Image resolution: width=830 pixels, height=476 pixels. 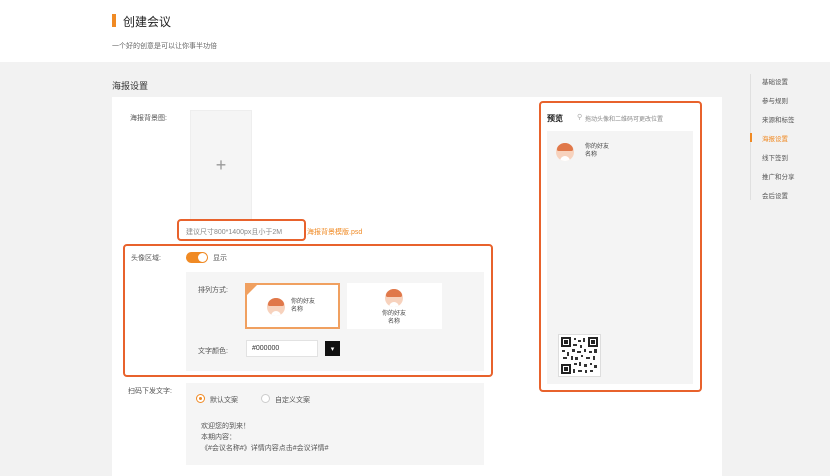 I want to click on nav-item-promotion: 推广和分享, so click(x=778, y=176).